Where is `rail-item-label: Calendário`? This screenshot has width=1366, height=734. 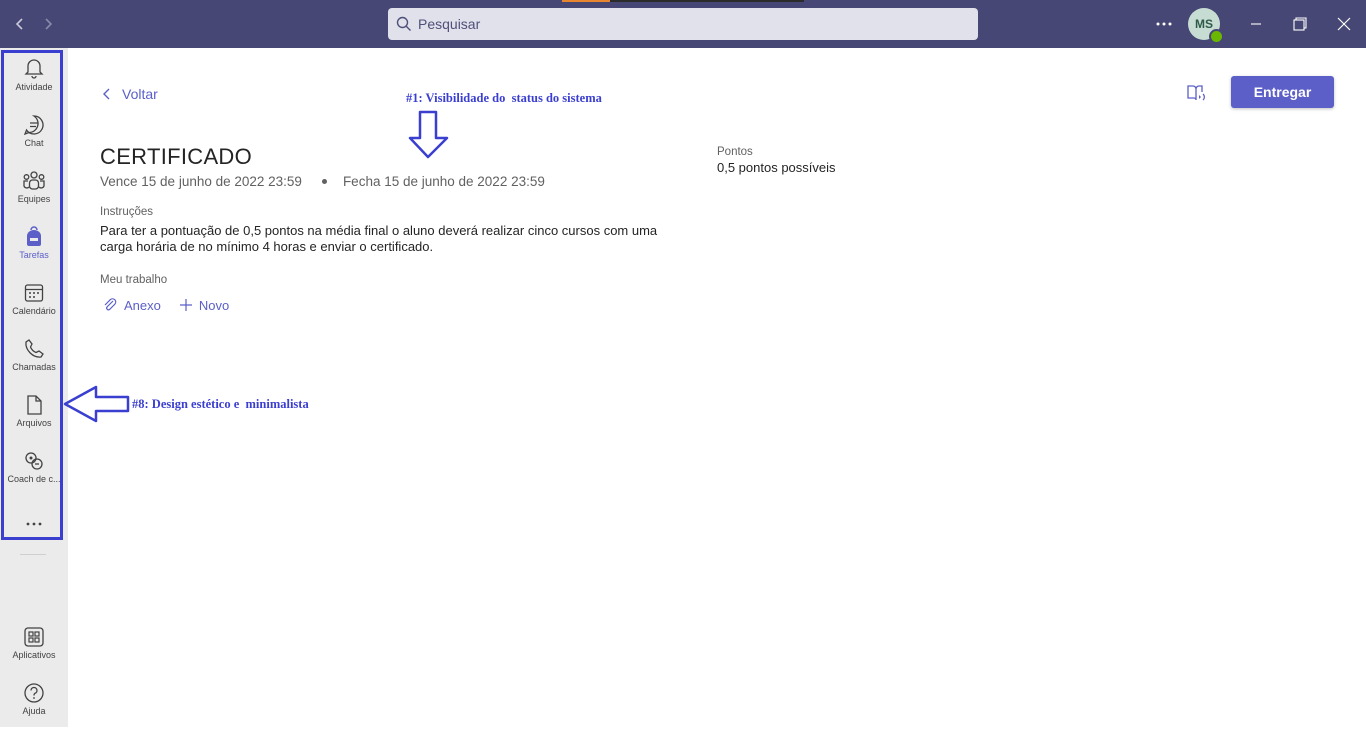 rail-item-label: Calendário is located at coordinates (34, 311).